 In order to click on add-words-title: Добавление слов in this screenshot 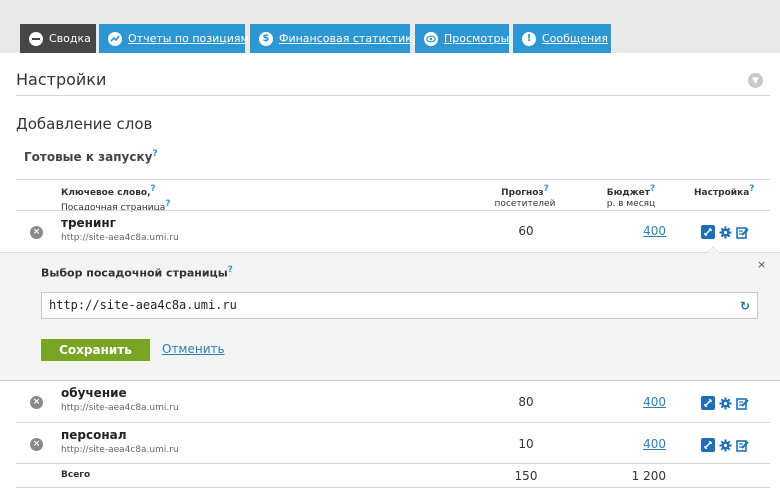, I will do `click(84, 124)`.